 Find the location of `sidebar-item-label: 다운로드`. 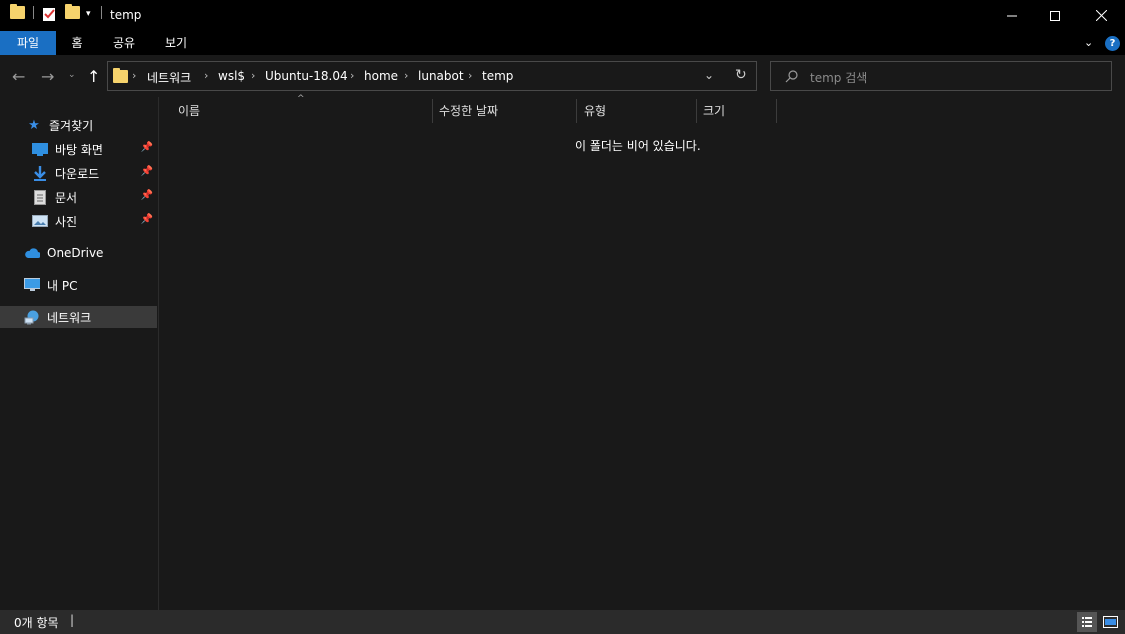

sidebar-item-label: 다운로드 is located at coordinates (77, 173).